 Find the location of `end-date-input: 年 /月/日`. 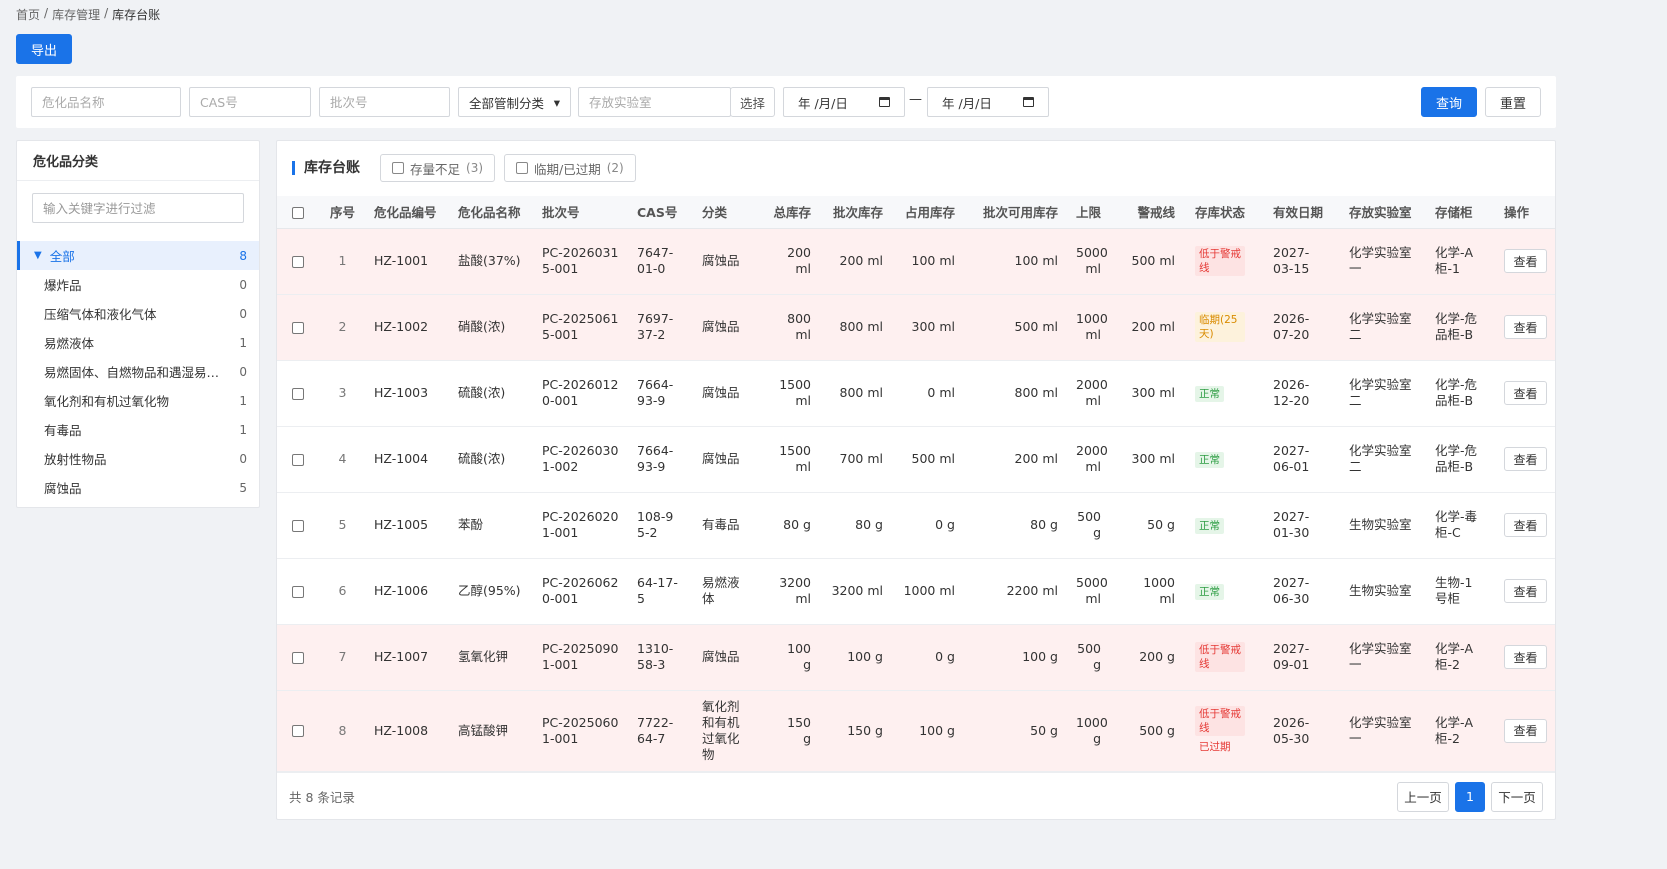

end-date-input: 年 /月/日 is located at coordinates (988, 102).